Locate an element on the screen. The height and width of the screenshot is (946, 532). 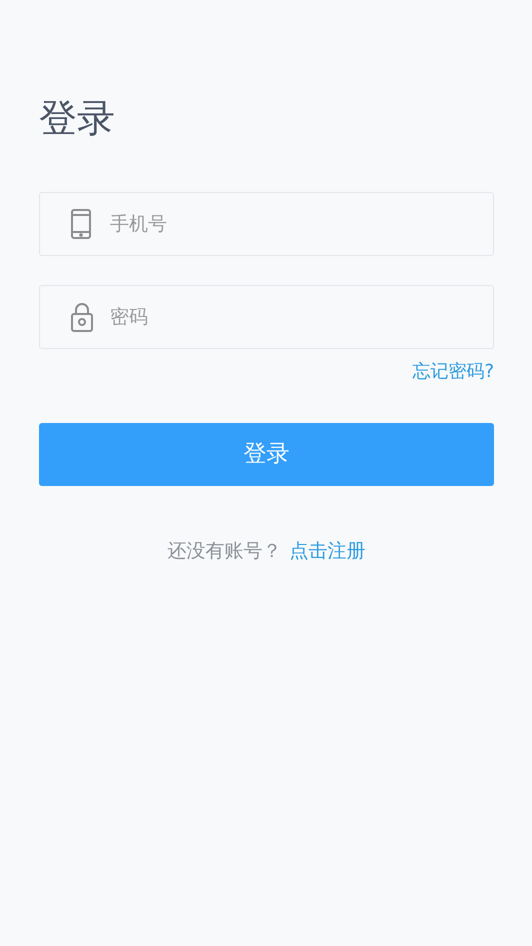
register-link: 点击注册 is located at coordinates (328, 551).